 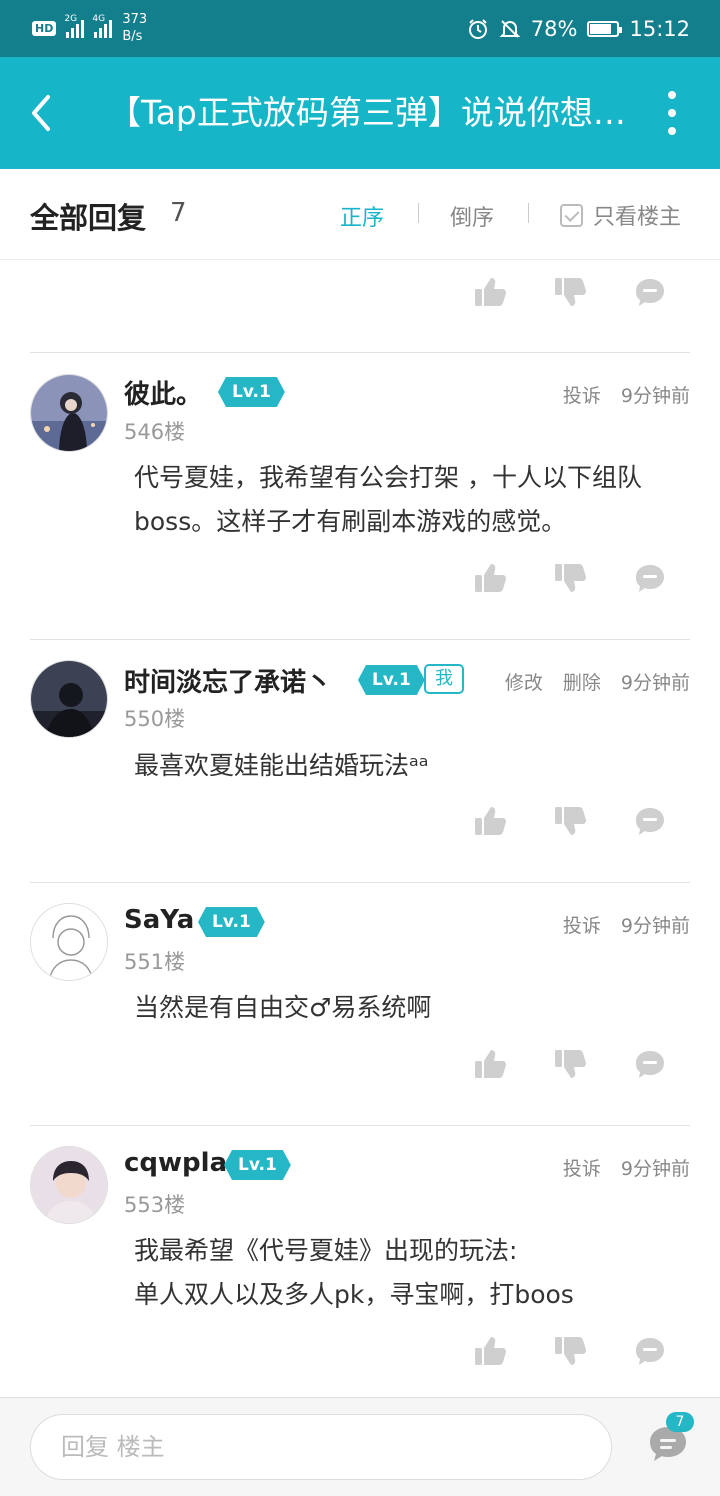 What do you see at coordinates (178, 213) in the screenshot?
I see `reply-count: 7` at bounding box center [178, 213].